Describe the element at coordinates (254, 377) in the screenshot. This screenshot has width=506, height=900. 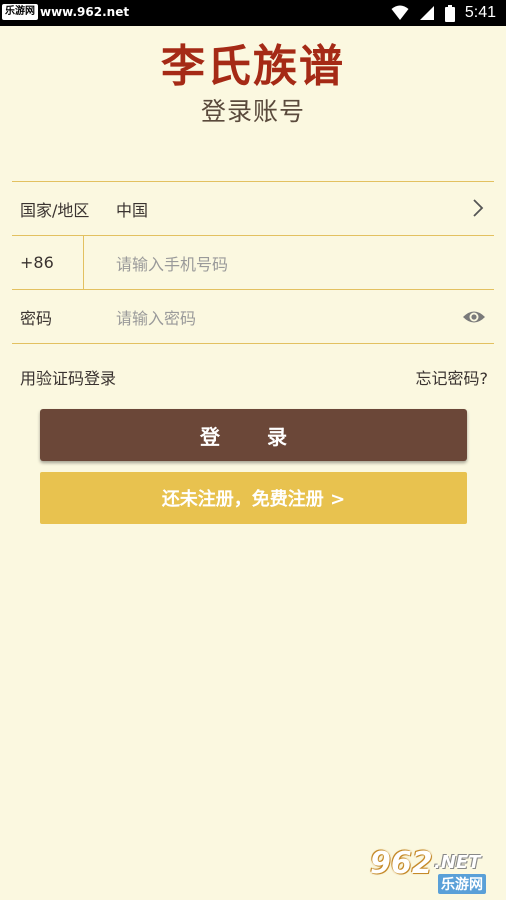
I see `auxiliary-links: 用验证码登录 忘记密码?` at that location.